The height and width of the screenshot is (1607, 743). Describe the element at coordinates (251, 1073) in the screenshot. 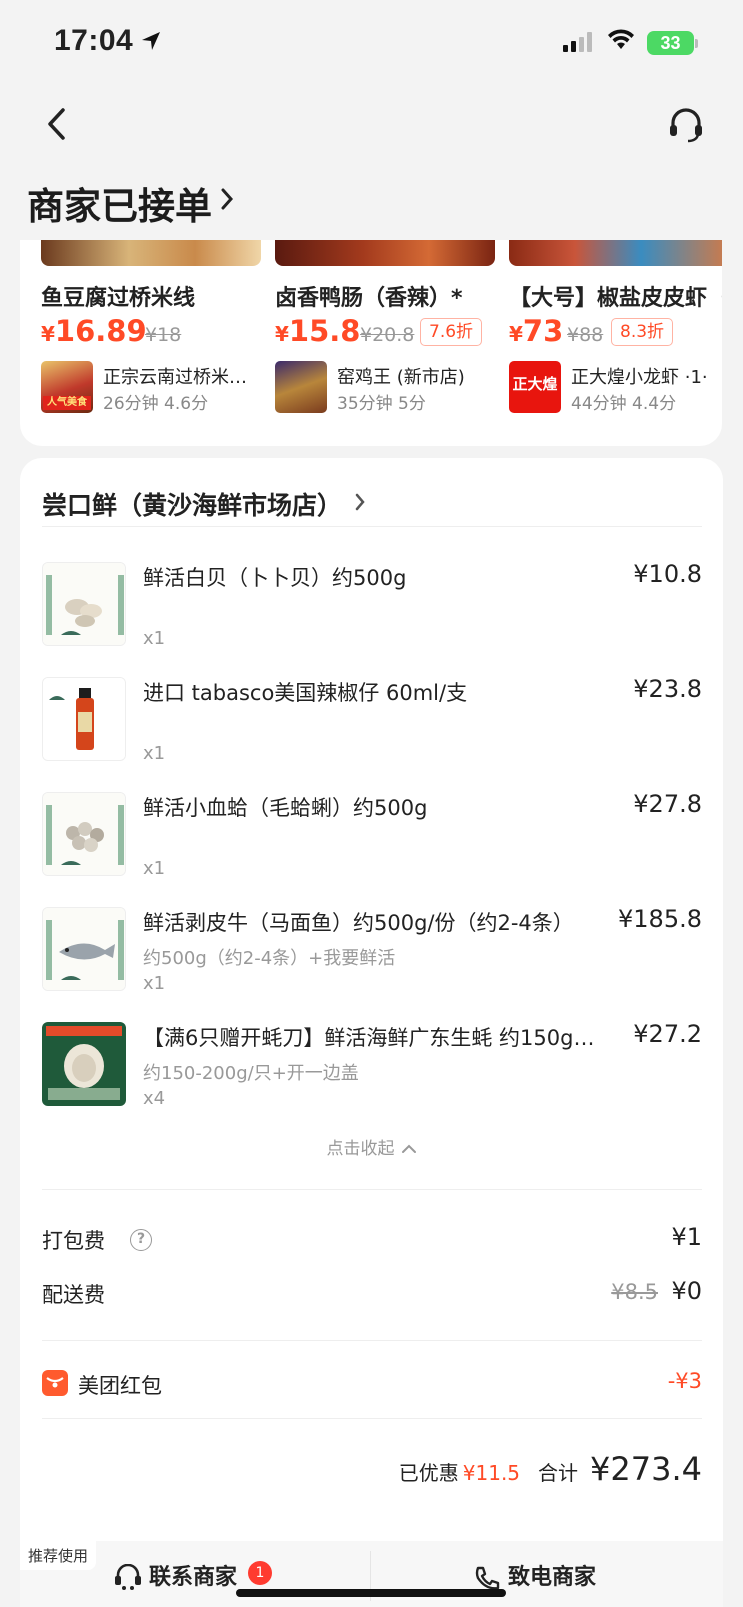

I see `item-spec: 约150-200g/只+开一边盖` at that location.